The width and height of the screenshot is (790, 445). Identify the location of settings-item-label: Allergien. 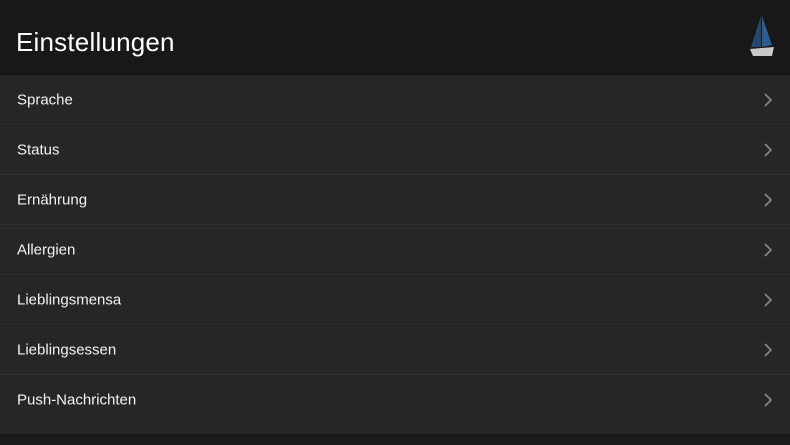
(46, 249).